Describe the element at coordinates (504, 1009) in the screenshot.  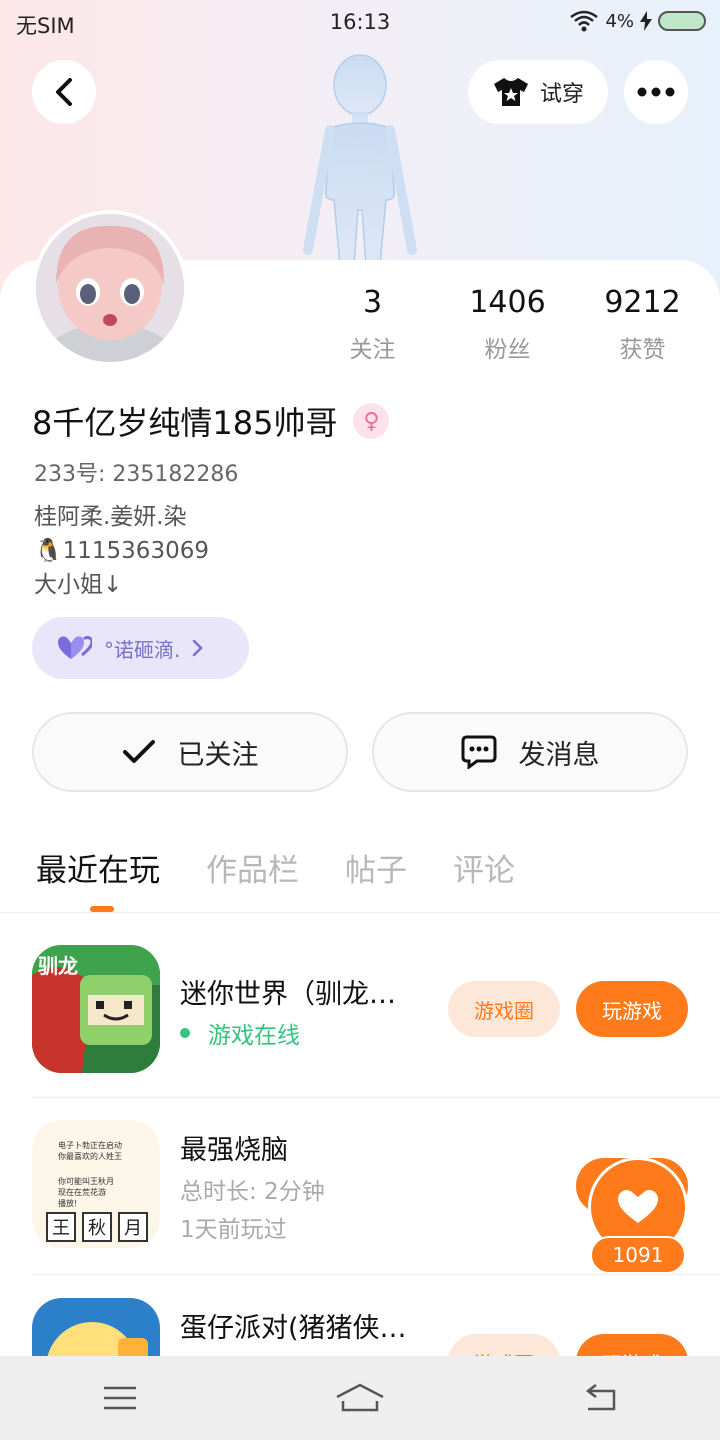
I see `game-circle-button: 游戏圈` at that location.